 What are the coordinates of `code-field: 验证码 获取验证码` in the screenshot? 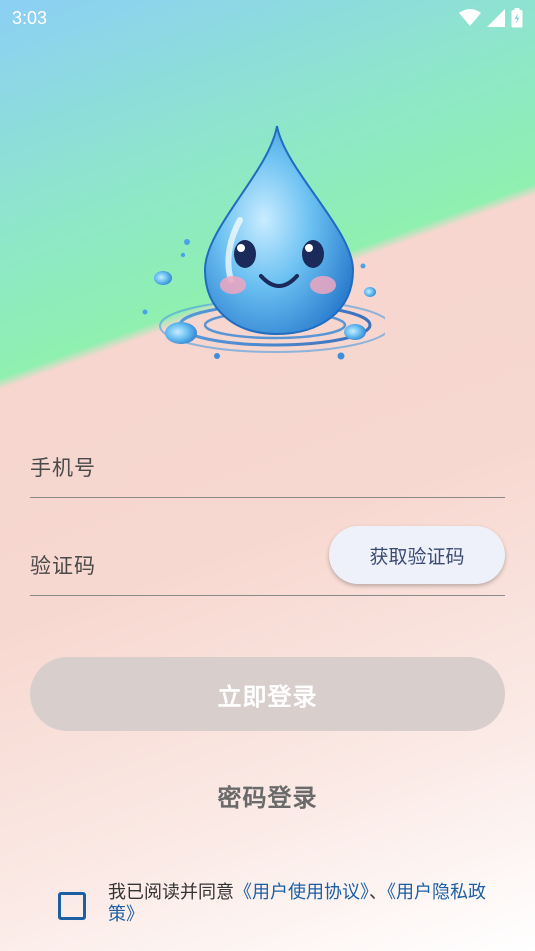 It's located at (267, 561).